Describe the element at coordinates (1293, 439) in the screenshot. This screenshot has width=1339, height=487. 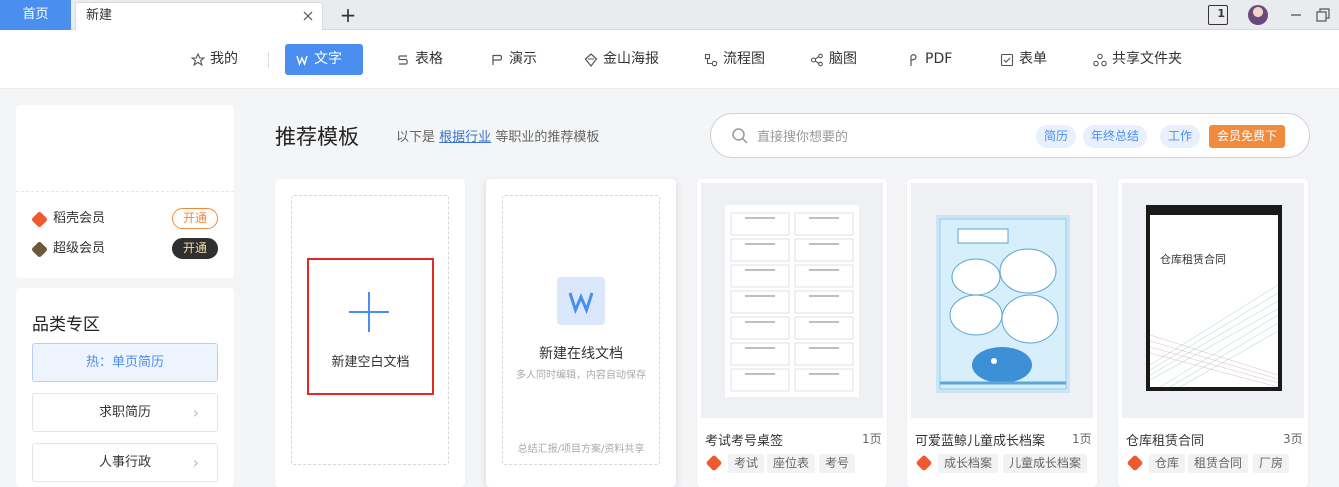
I see `template-page-count: 3页` at that location.